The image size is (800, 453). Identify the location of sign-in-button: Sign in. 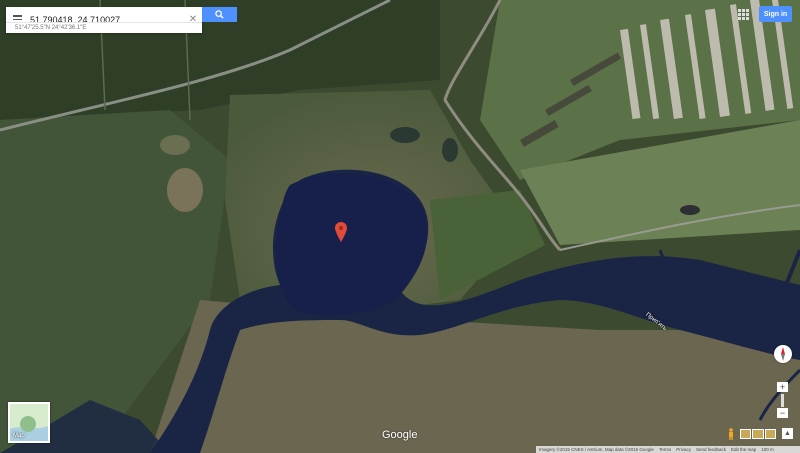
(775, 14).